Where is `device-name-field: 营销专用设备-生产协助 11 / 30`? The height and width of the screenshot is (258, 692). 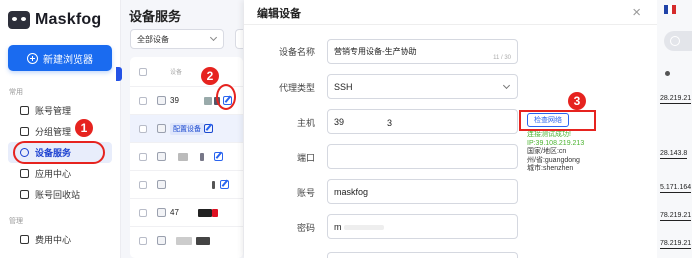 device-name-field: 营销专用设备-生产协助 11 / 30 is located at coordinates (422, 51).